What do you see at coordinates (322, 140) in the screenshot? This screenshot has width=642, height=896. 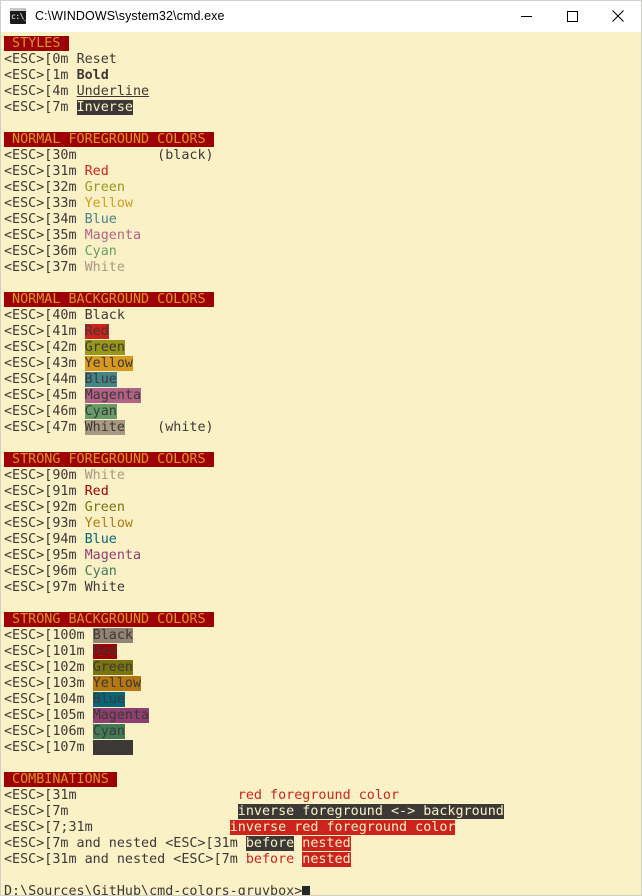 I see `section-header: NORMAL FOREGROUND COLORS` at bounding box center [322, 140].